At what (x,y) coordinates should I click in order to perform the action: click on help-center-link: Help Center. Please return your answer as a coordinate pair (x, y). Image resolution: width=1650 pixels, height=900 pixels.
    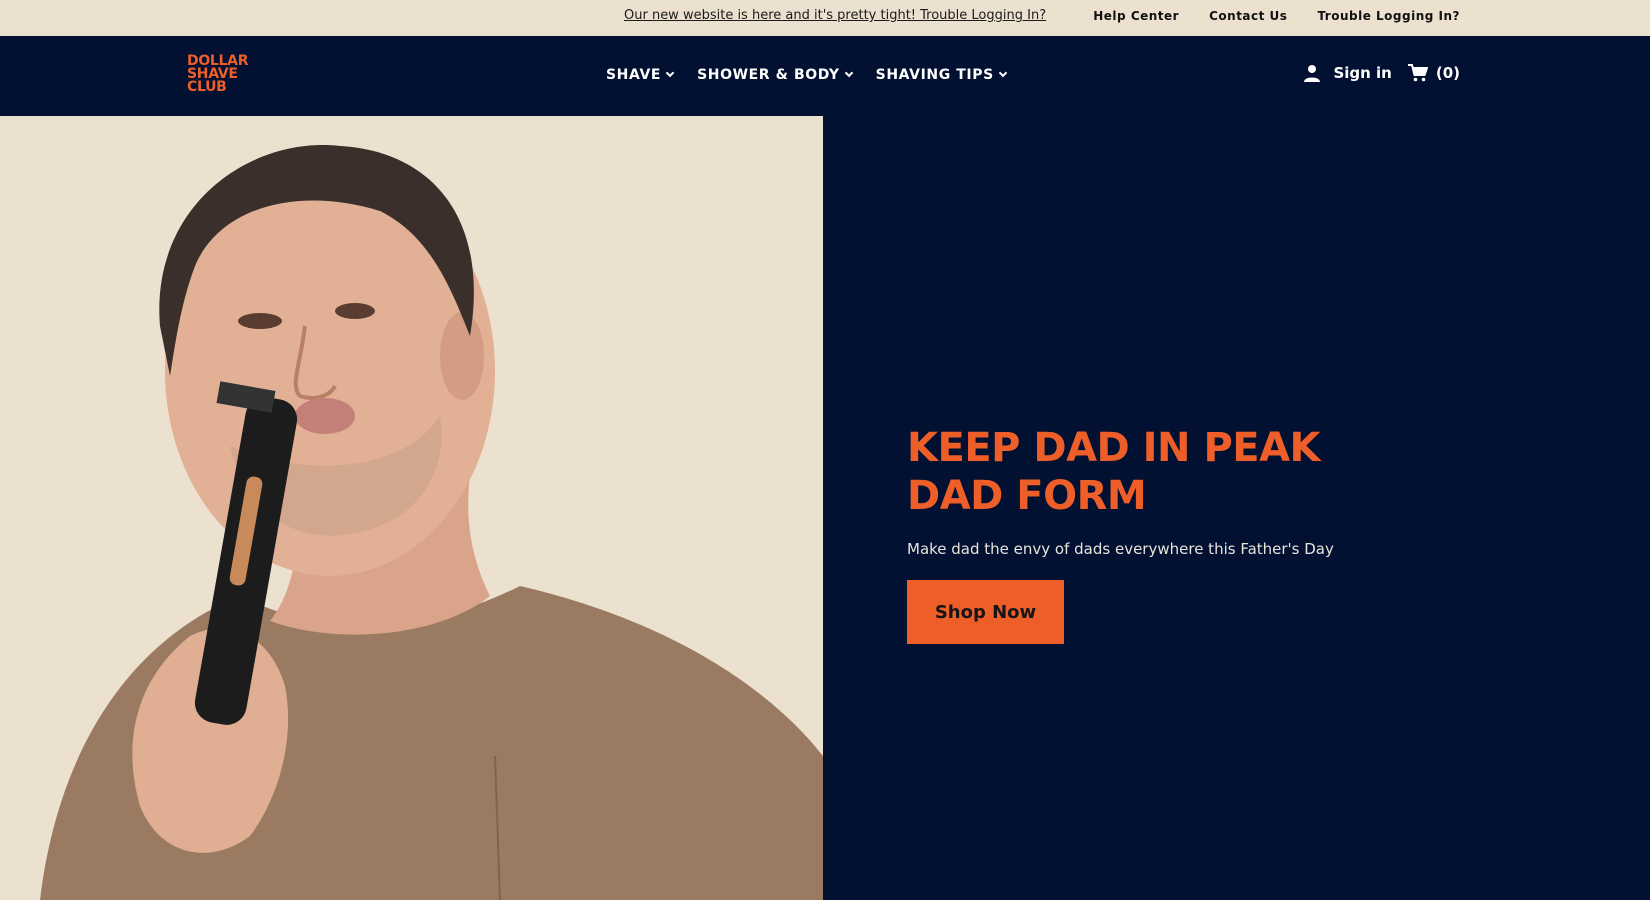
    Looking at the image, I should click on (1136, 16).